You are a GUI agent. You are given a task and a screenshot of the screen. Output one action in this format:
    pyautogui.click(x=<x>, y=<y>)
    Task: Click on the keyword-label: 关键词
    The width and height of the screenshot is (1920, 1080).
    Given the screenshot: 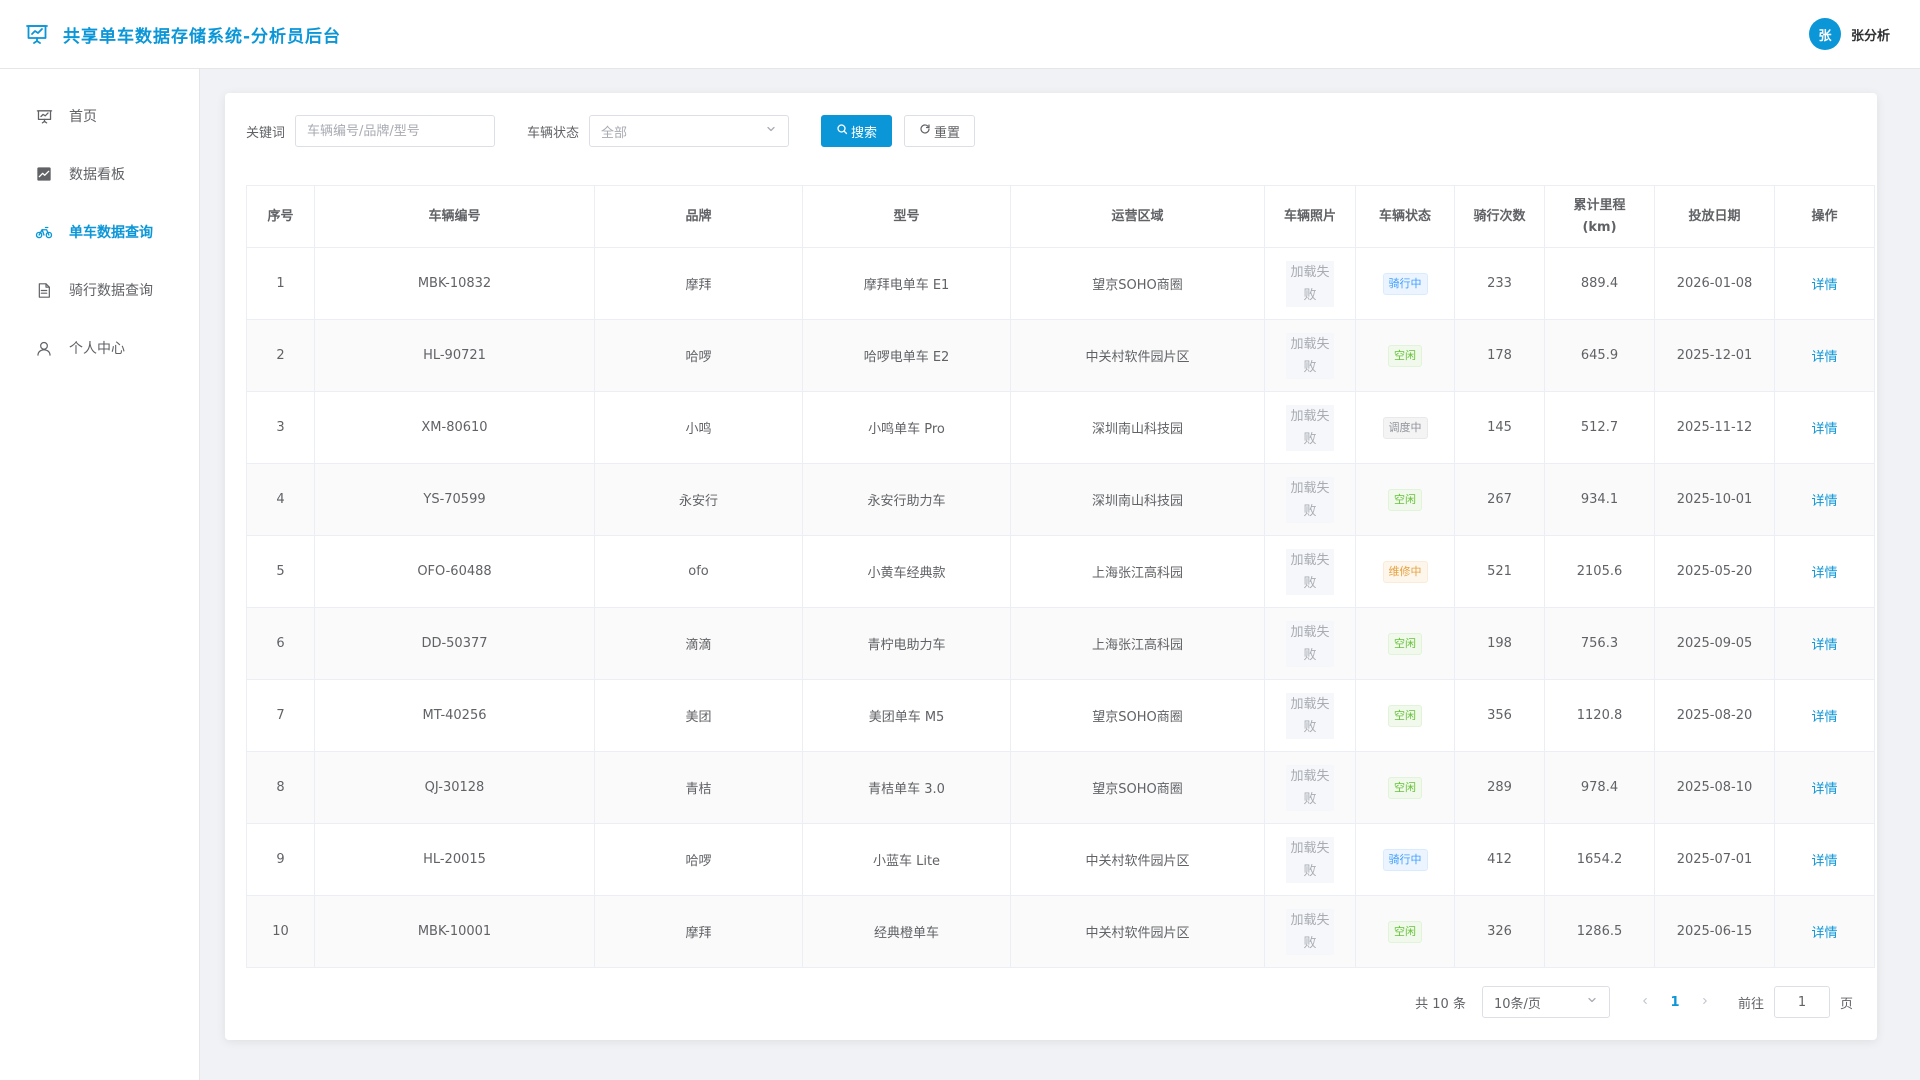 What is the action you would take?
    pyautogui.click(x=266, y=133)
    